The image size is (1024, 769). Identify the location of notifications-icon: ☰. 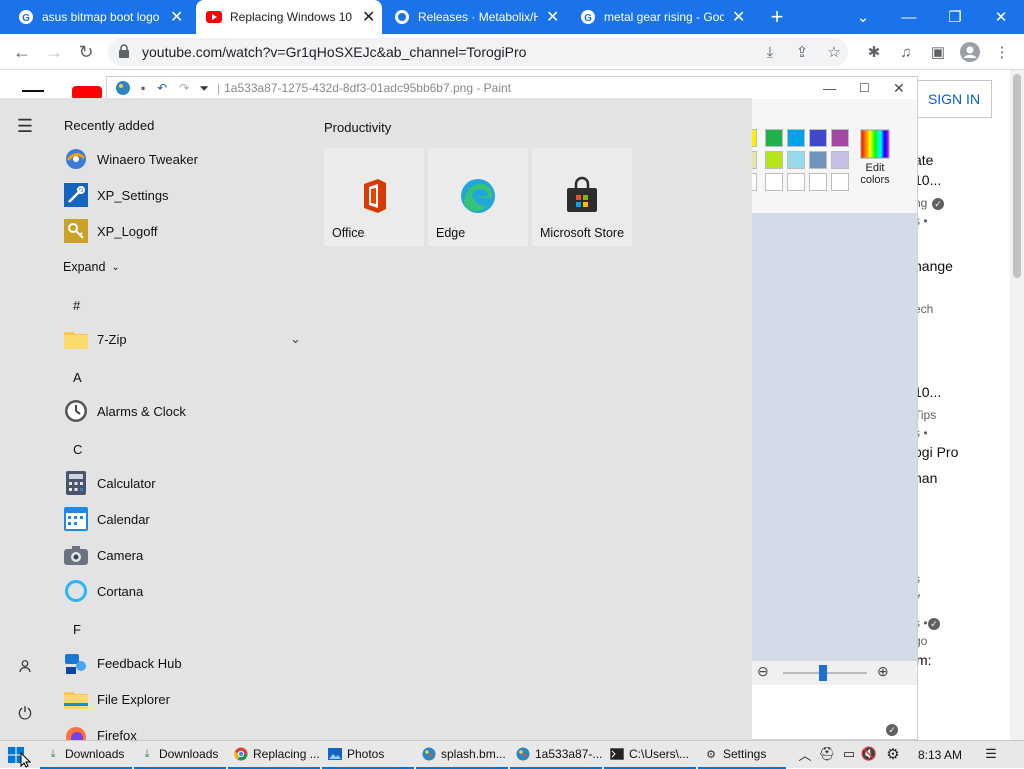
(991, 754).